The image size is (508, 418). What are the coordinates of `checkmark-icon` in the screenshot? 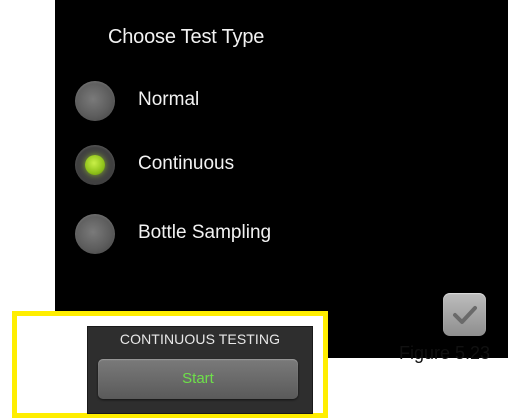 It's located at (465, 315).